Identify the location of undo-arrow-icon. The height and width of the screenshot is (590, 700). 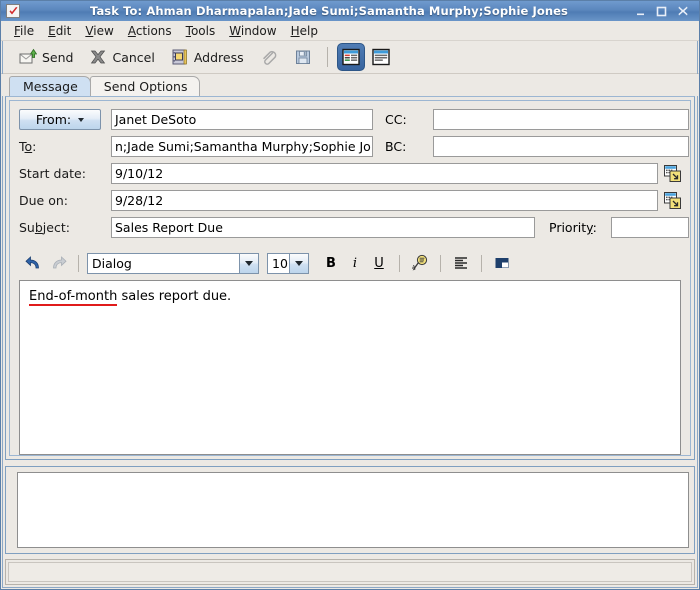
(32, 262).